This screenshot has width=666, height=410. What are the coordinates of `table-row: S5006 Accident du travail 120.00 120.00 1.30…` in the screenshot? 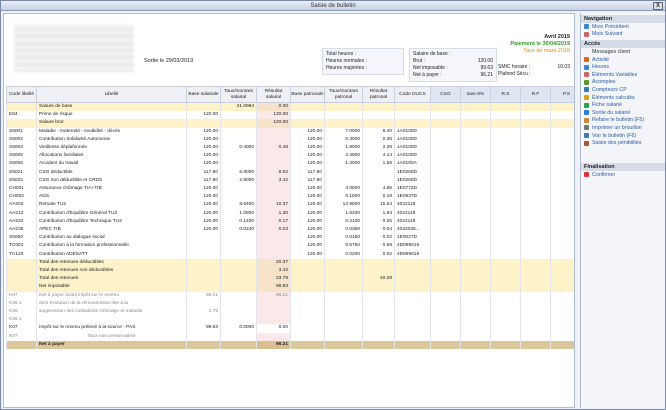 It's located at (290, 164).